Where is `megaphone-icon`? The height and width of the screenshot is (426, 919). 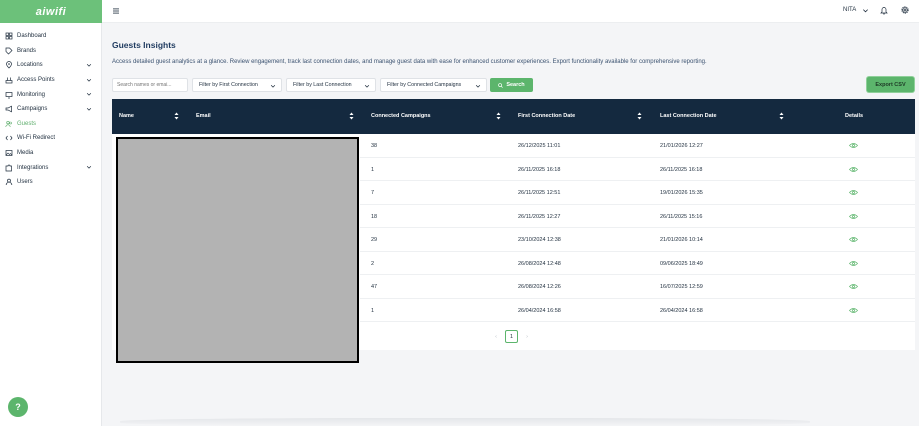 megaphone-icon is located at coordinates (9, 109).